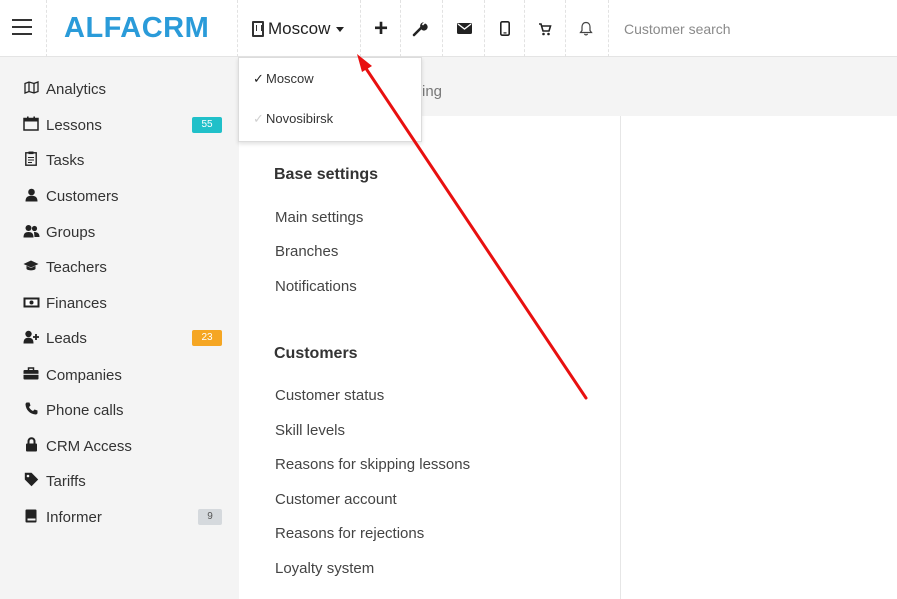 The height and width of the screenshot is (599, 897). What do you see at coordinates (207, 338) in the screenshot?
I see `leads-count-badge: 23` at bounding box center [207, 338].